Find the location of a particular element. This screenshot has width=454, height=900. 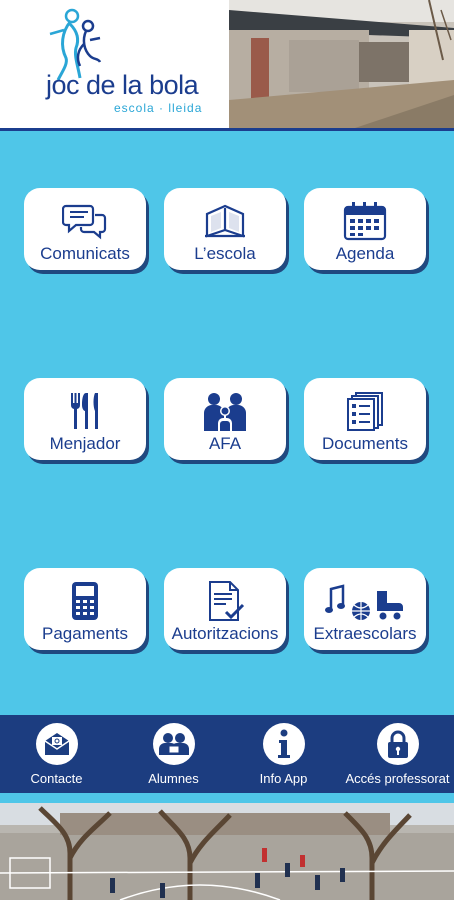

nav-alumnes-label: Alumnes is located at coordinates (173, 778).